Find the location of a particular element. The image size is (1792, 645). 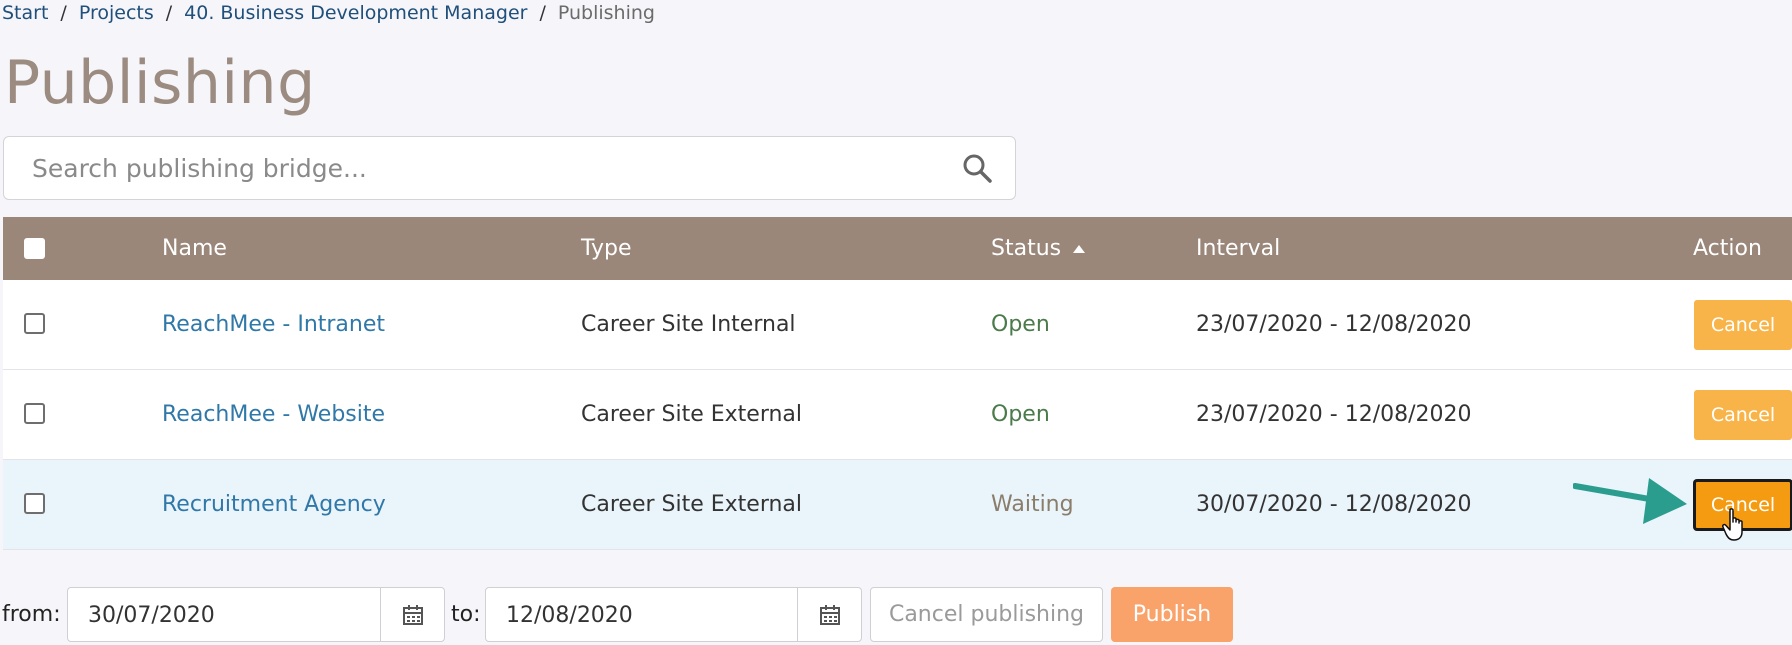

table-header: Name Type Status Interval Action is located at coordinates (897, 248).